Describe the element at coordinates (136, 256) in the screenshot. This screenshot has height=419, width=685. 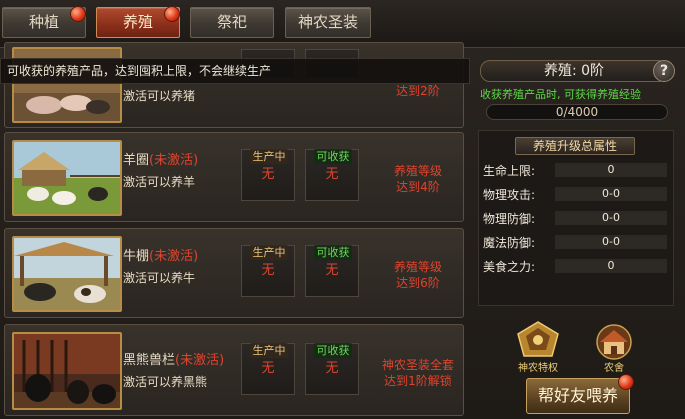
I see `pen-name-text: 牛棚` at that location.